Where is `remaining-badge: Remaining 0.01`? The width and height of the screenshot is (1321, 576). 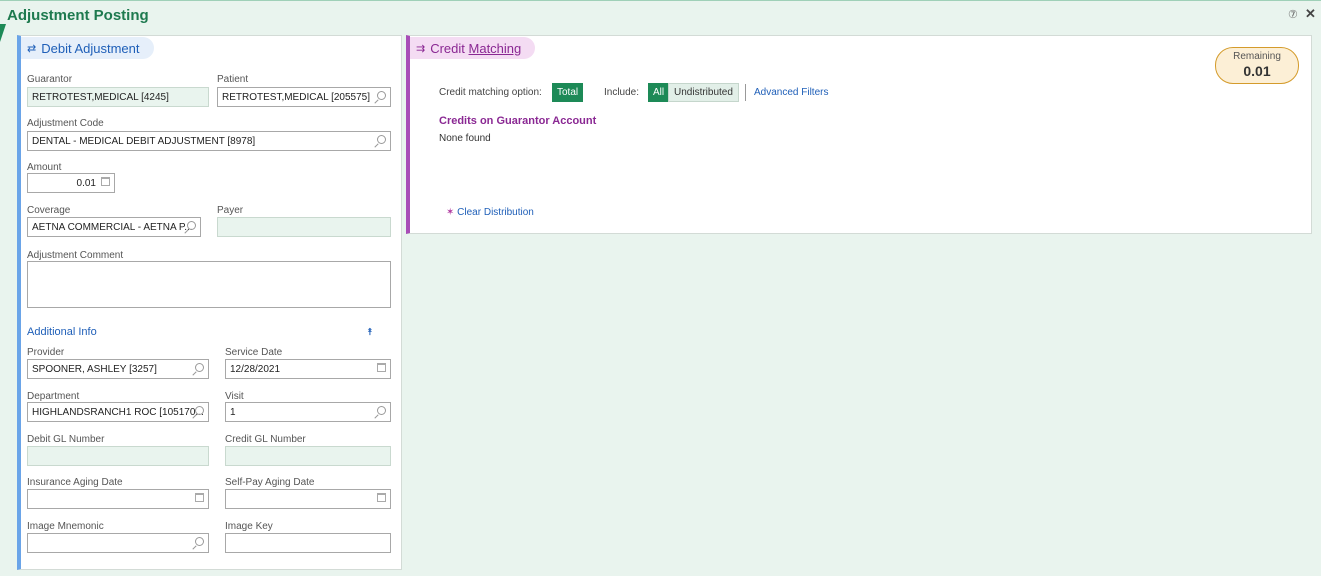 remaining-badge: Remaining 0.01 is located at coordinates (1257, 65).